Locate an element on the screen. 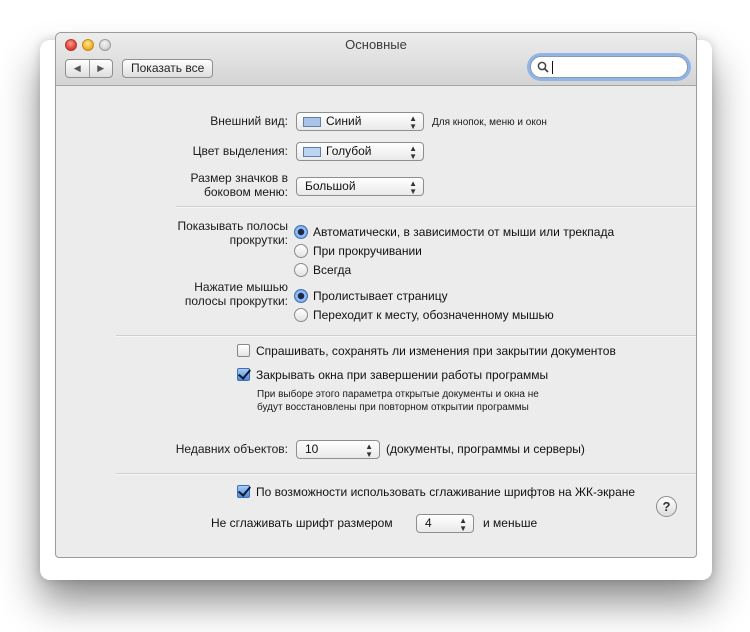 This screenshot has width=750, height=632. highlight-color-value: Голубой is located at coordinates (349, 151).